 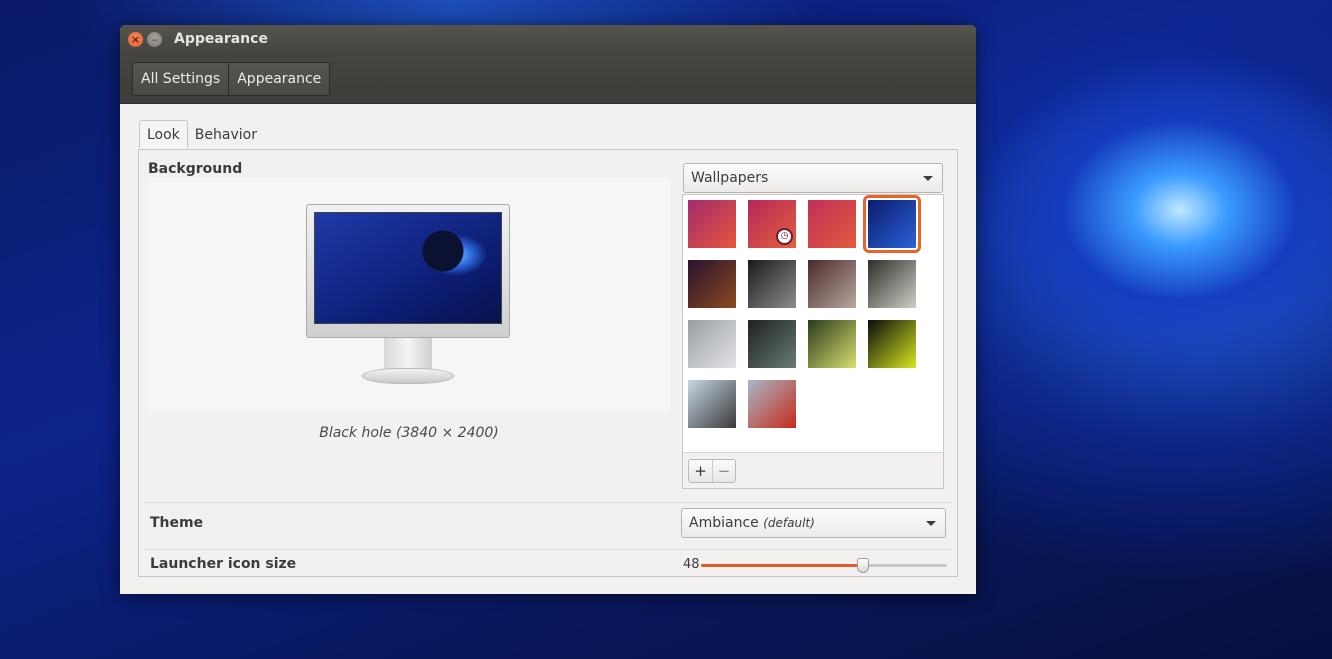 What do you see at coordinates (723, 471) in the screenshot?
I see `remove-wallpaper-button: −` at bounding box center [723, 471].